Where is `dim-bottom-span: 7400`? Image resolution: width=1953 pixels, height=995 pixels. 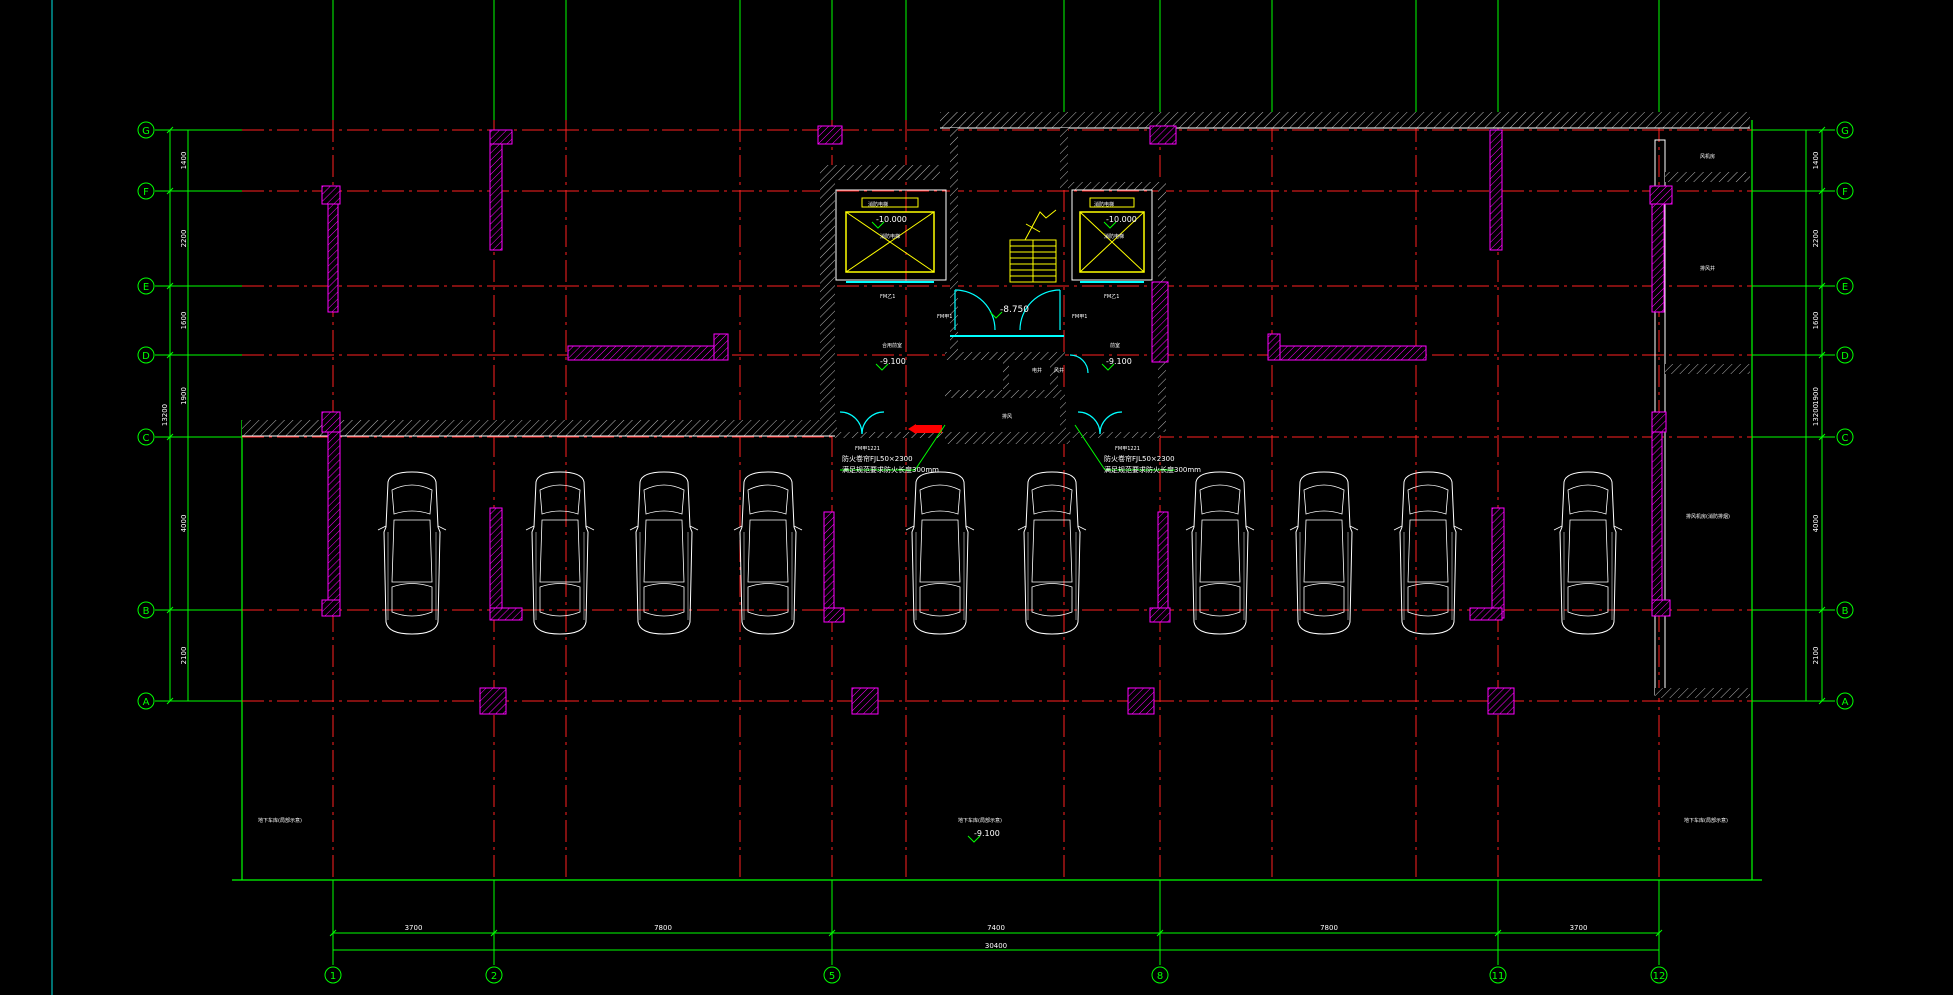 dim-bottom-span: 7400 is located at coordinates (996, 928).